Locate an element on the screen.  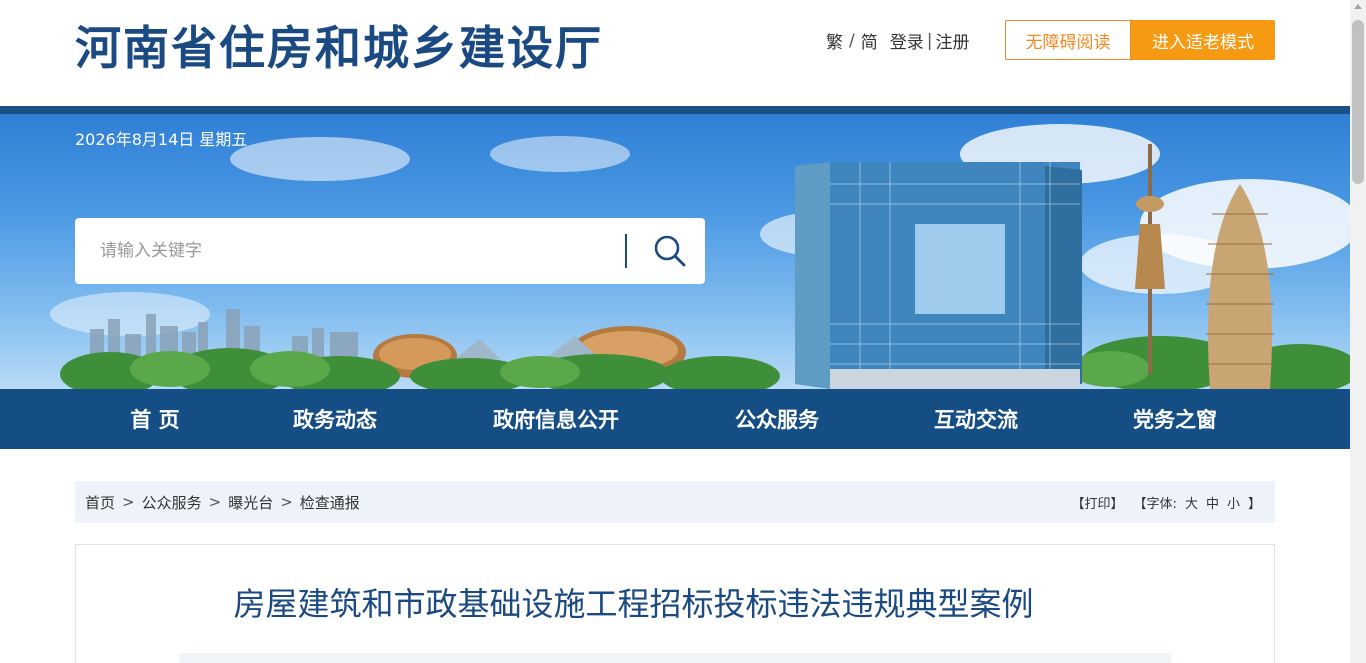
breadcrumb-item-exposure: 曝光台 is located at coordinates (250, 502).